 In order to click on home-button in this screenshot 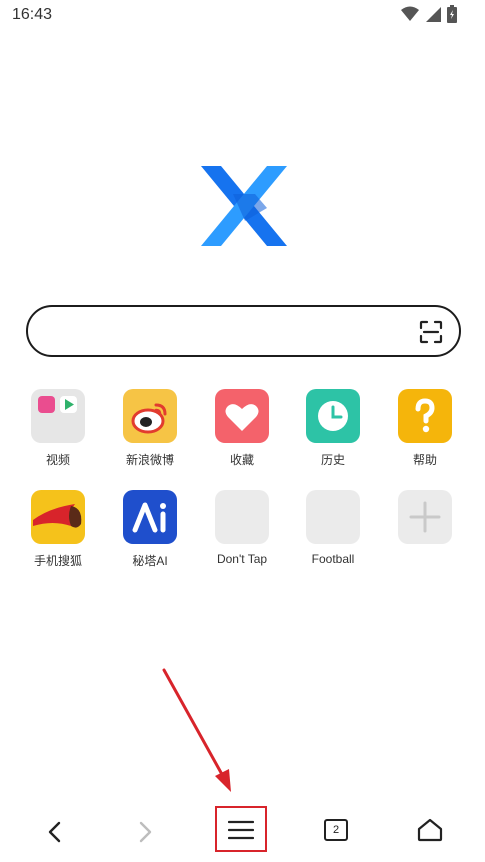, I will do `click(430, 830)`.